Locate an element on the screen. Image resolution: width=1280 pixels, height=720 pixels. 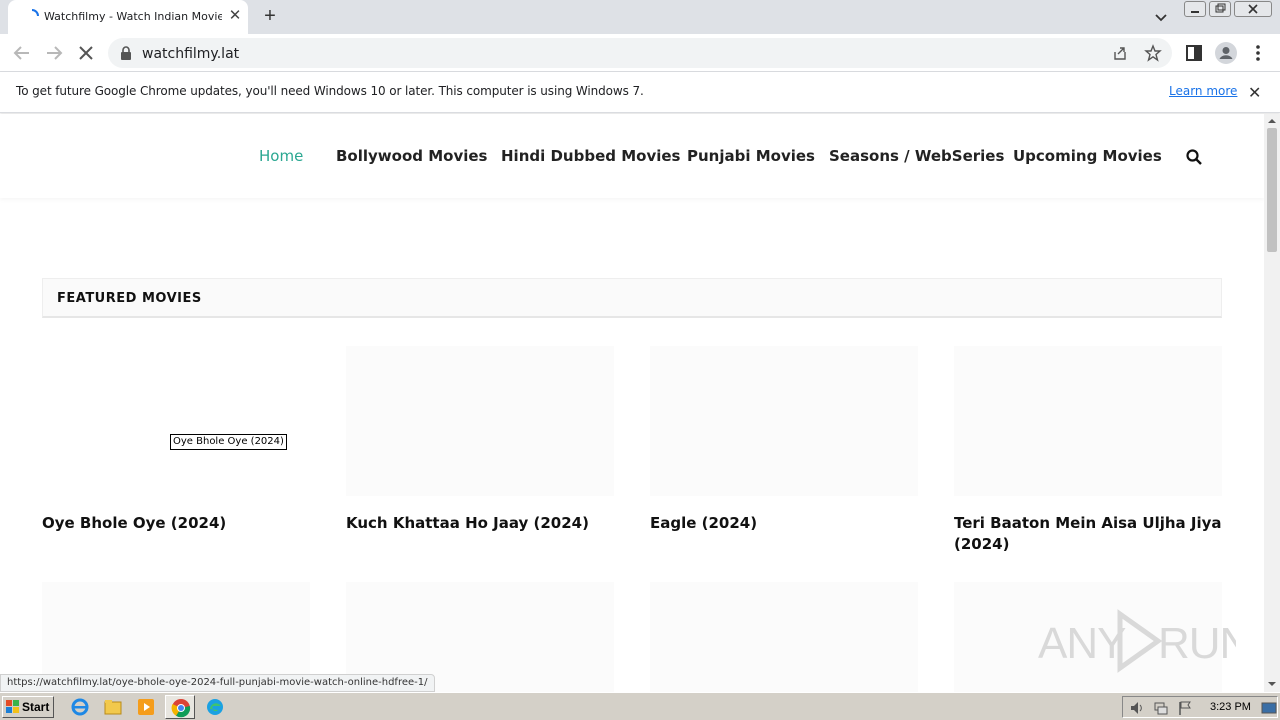
show-desktop-icon is located at coordinates (1269, 708).